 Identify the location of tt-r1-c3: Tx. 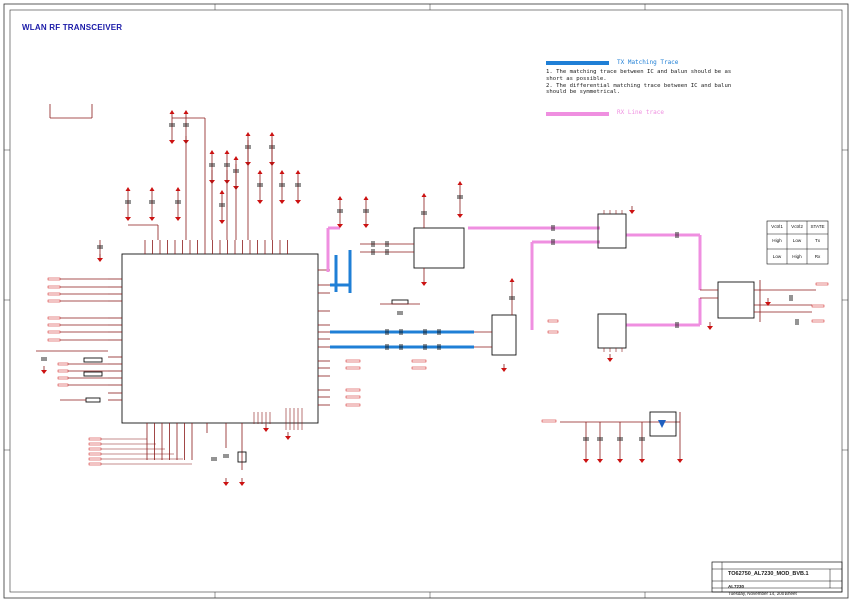
(817, 240).